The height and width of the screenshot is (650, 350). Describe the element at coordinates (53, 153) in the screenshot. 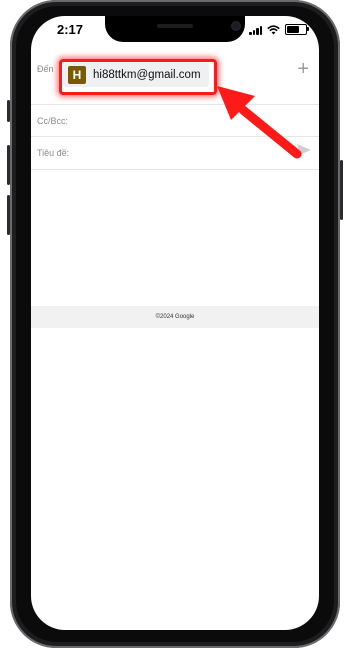

I see `subject-label: Tiêu đề:` at that location.